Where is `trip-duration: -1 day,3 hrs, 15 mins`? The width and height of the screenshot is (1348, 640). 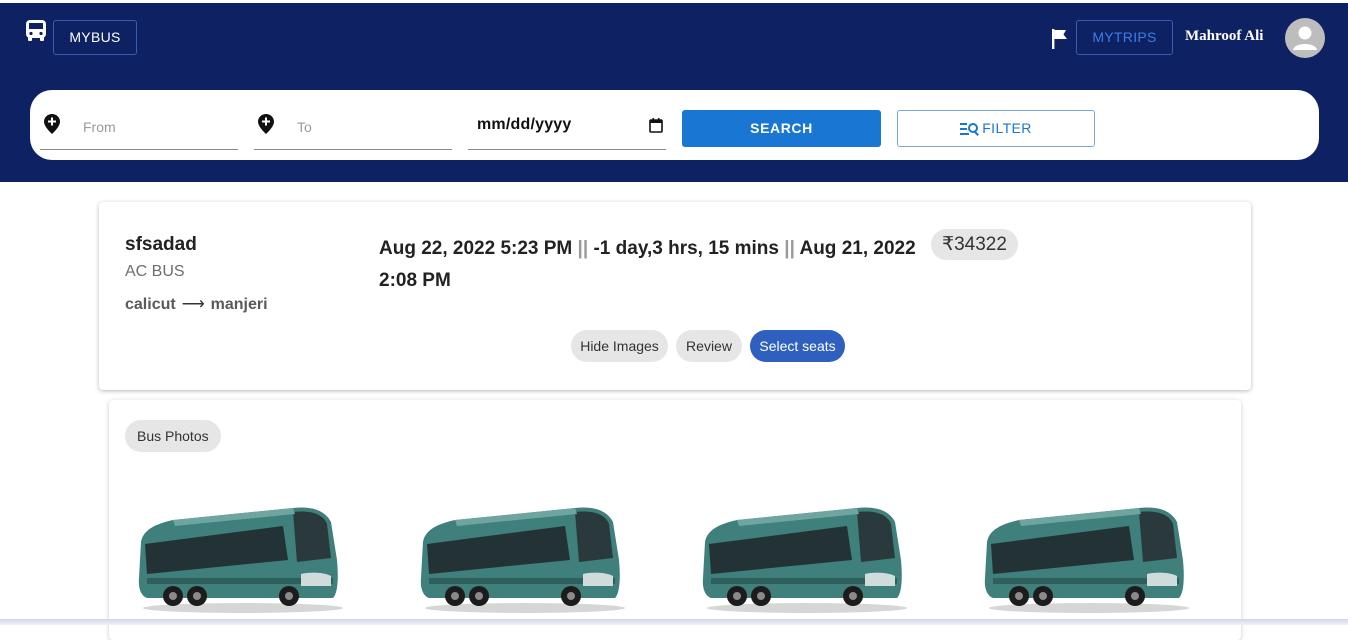
trip-duration: -1 day,3 hrs, 15 mins is located at coordinates (686, 248).